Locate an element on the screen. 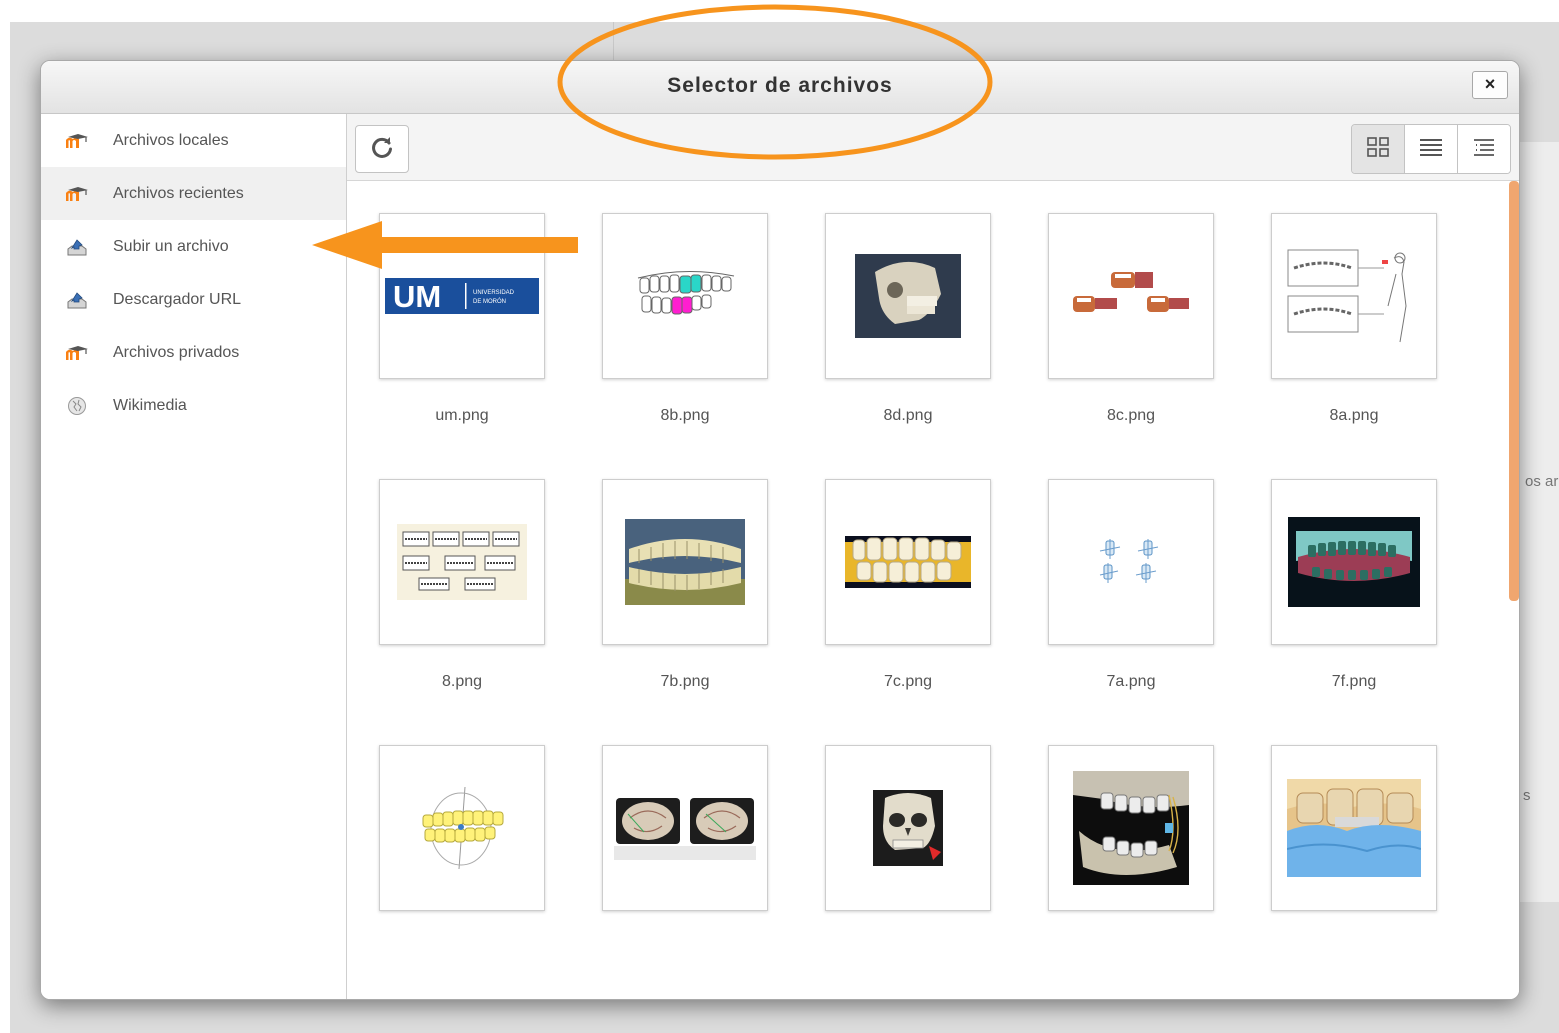  file-item: UM UNIVERSIDAD DE MORÓN um.png is located at coordinates (462, 328).